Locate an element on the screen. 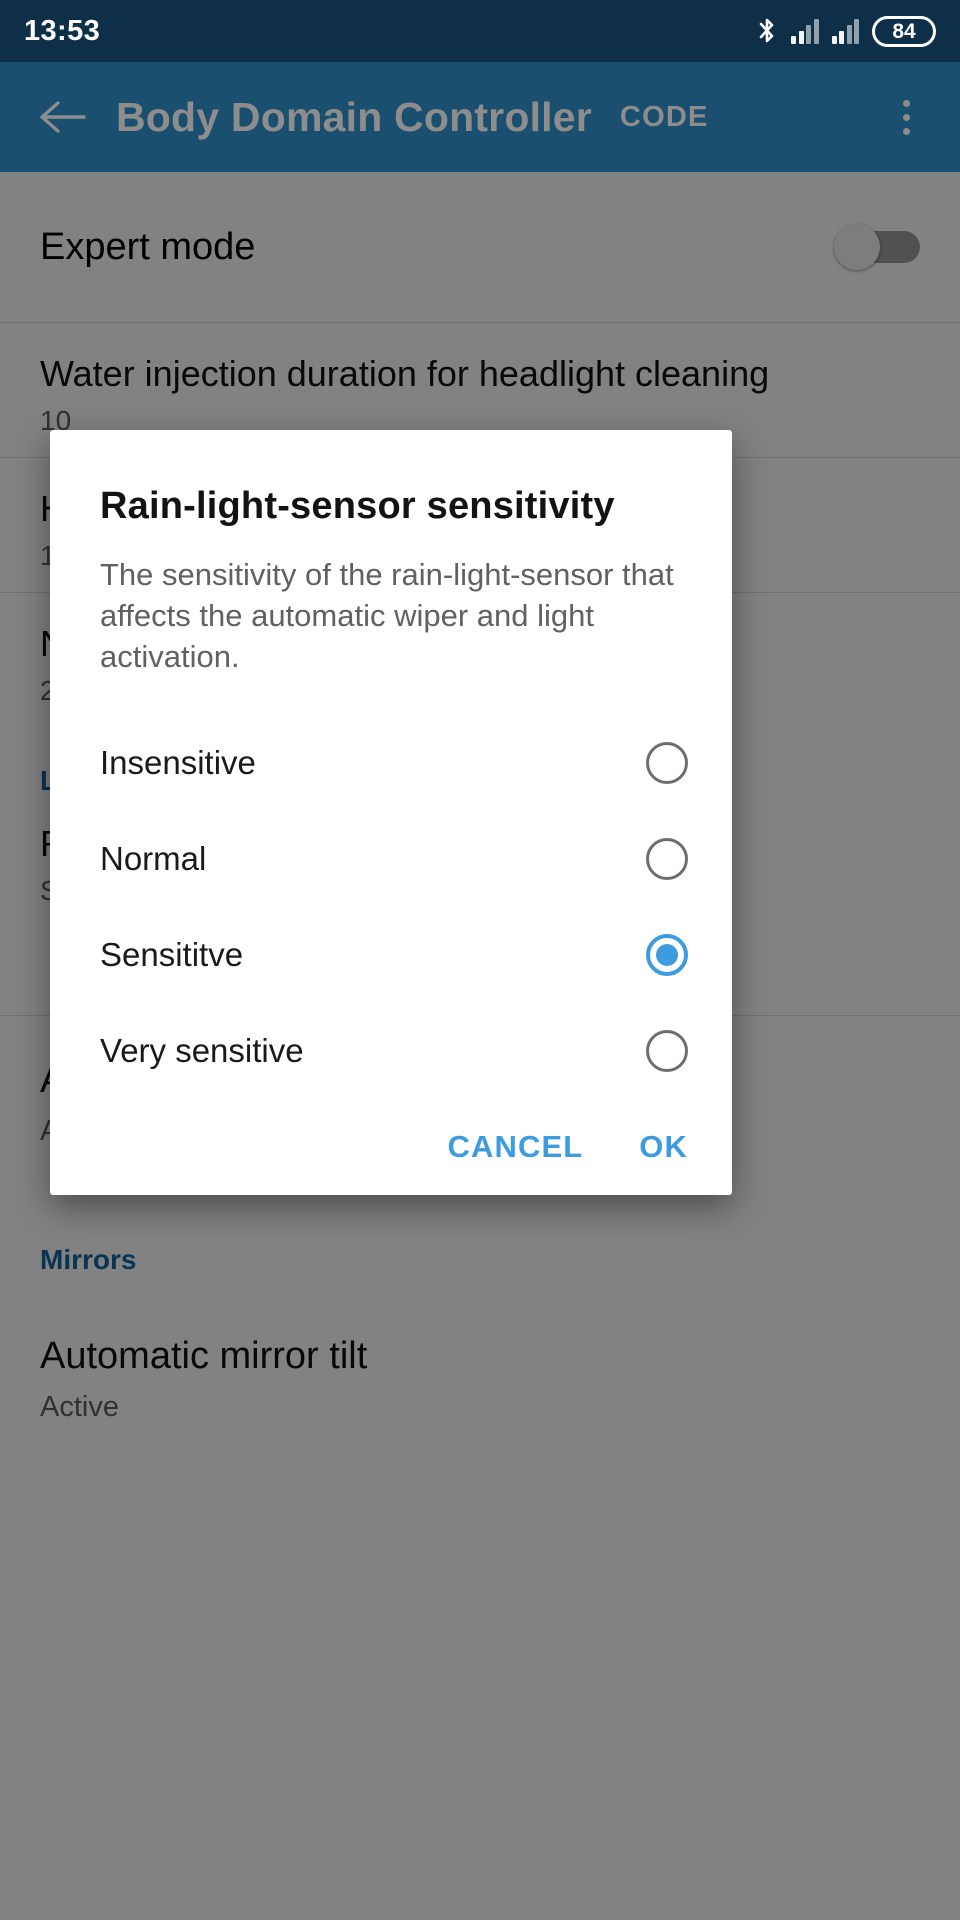 This screenshot has height=1920, width=960. battery-icon: 84 is located at coordinates (904, 31).